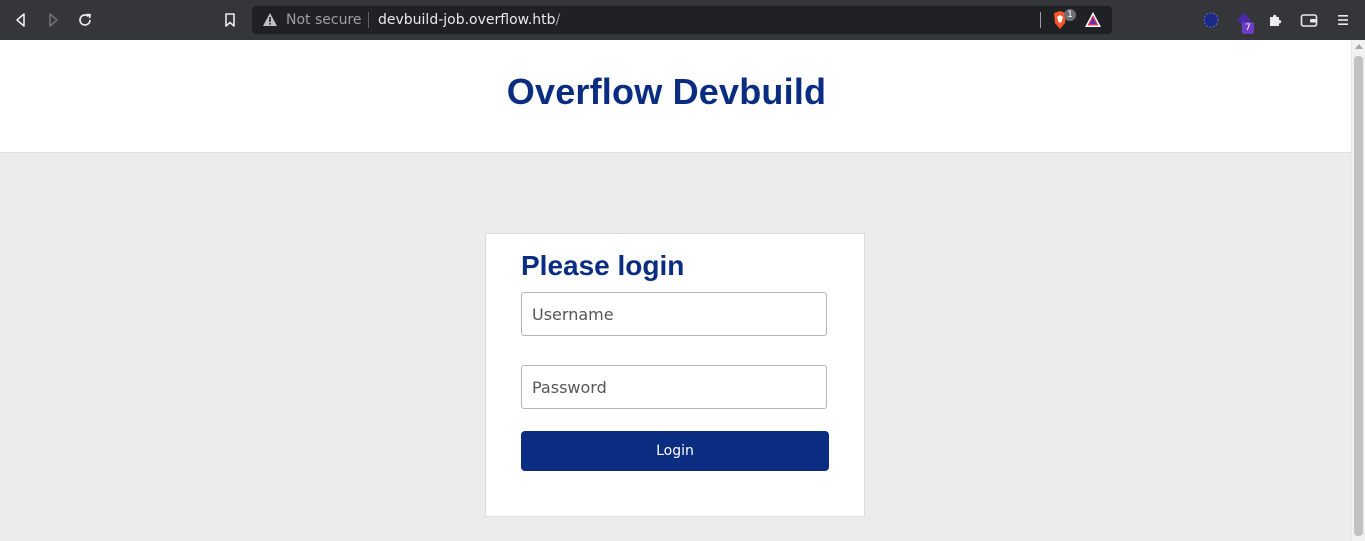  Describe the element at coordinates (1211, 20) in the screenshot. I see `vpn-icon` at that location.